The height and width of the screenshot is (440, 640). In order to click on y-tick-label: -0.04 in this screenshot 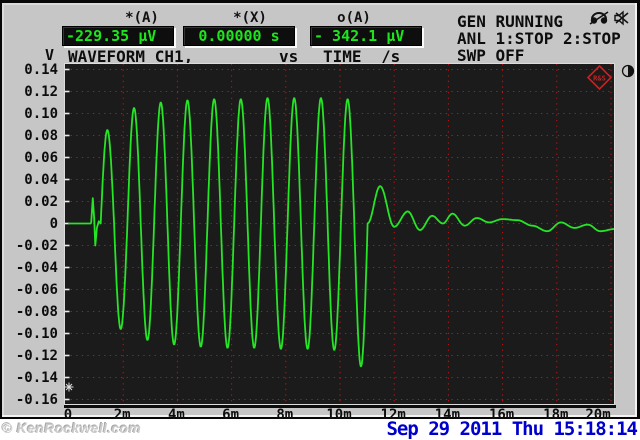, I will do `click(36, 267)`.